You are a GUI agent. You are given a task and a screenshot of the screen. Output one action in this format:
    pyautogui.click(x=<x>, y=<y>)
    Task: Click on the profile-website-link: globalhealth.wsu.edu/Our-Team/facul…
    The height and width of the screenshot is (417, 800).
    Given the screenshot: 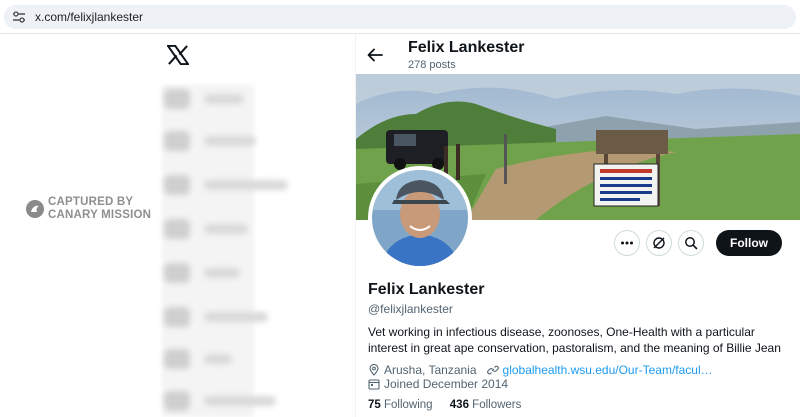 What is the action you would take?
    pyautogui.click(x=608, y=370)
    